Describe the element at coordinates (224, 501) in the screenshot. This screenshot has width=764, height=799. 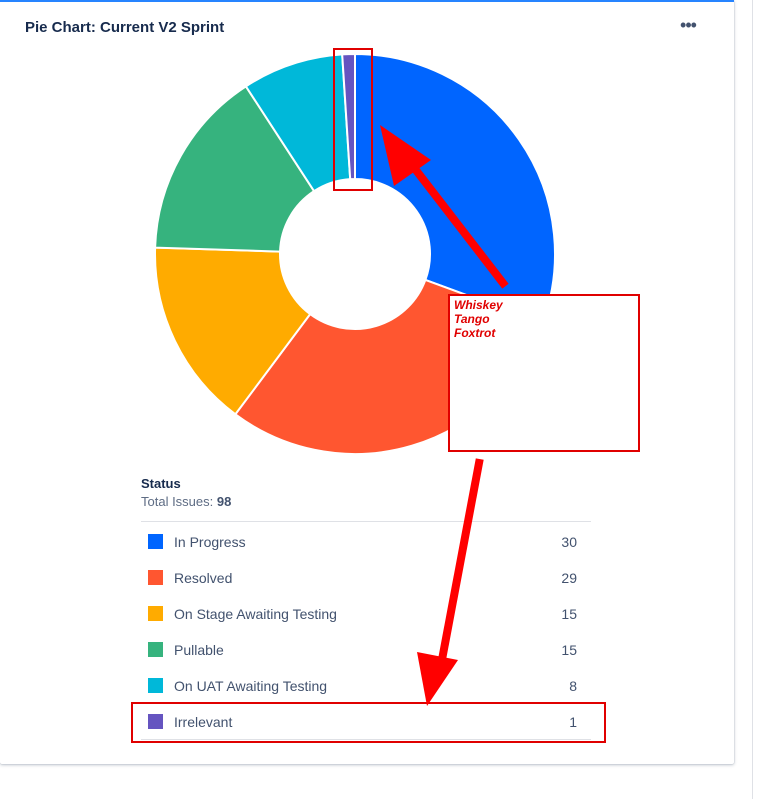
I see `total-value: 98` at that location.